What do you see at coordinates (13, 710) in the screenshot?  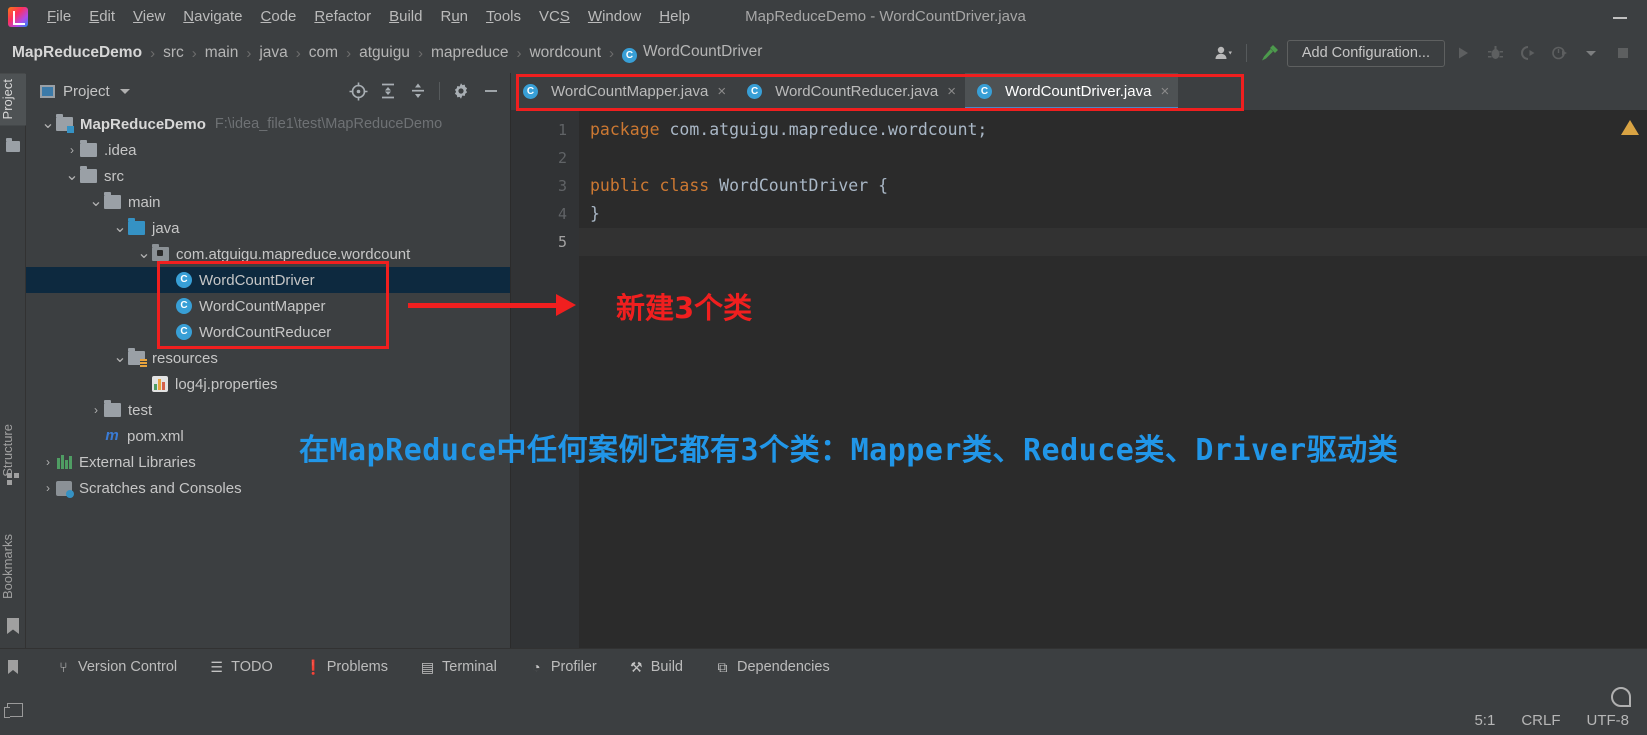 I see `layout-toggle-icon` at bounding box center [13, 710].